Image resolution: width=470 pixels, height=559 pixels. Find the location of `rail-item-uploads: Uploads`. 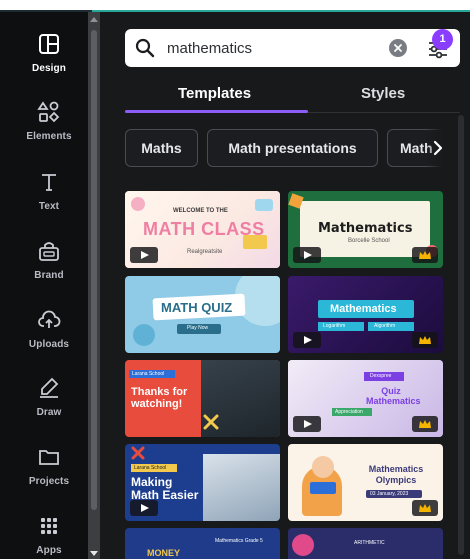

rail-item-uploads: Uploads is located at coordinates (49, 339).